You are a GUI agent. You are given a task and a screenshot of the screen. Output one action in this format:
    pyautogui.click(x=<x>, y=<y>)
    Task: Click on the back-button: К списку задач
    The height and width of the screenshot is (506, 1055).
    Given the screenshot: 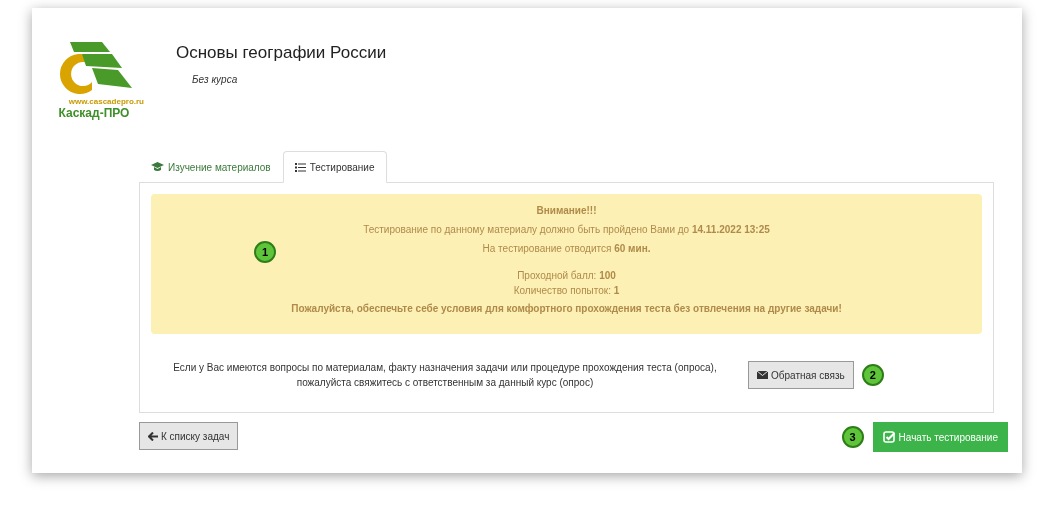 What is the action you would take?
    pyautogui.click(x=189, y=436)
    